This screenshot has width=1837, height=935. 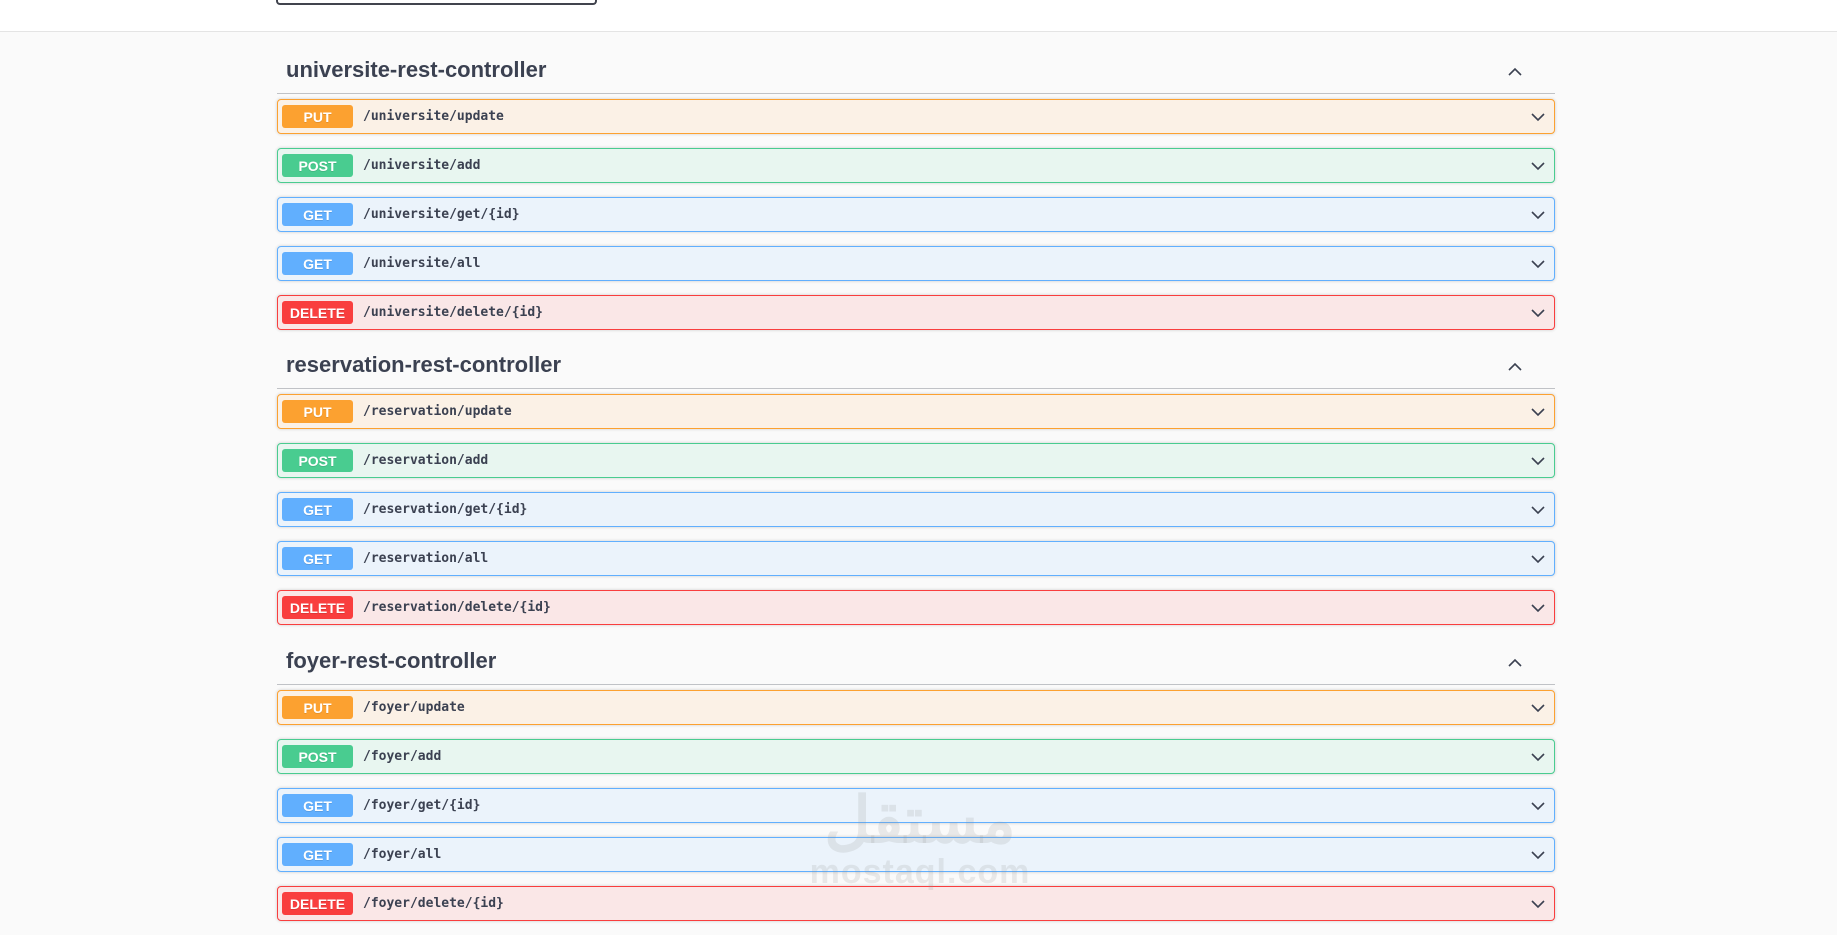 What do you see at coordinates (422, 263) in the screenshot?
I see `operation-path: /universite/all` at bounding box center [422, 263].